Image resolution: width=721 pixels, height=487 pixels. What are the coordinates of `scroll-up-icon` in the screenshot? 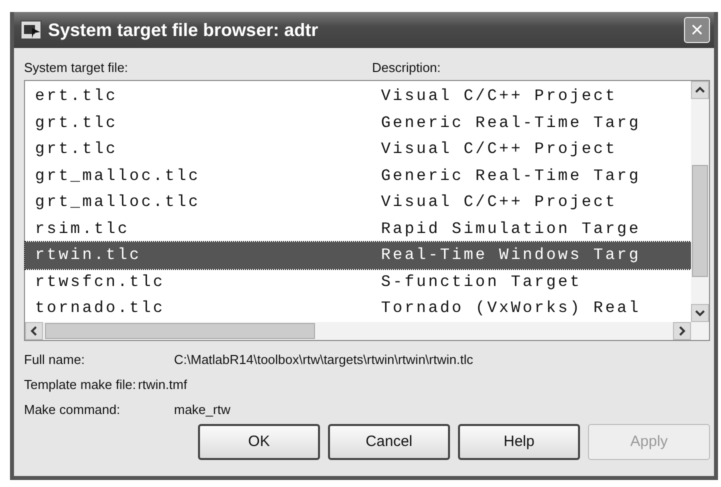 It's located at (700, 90).